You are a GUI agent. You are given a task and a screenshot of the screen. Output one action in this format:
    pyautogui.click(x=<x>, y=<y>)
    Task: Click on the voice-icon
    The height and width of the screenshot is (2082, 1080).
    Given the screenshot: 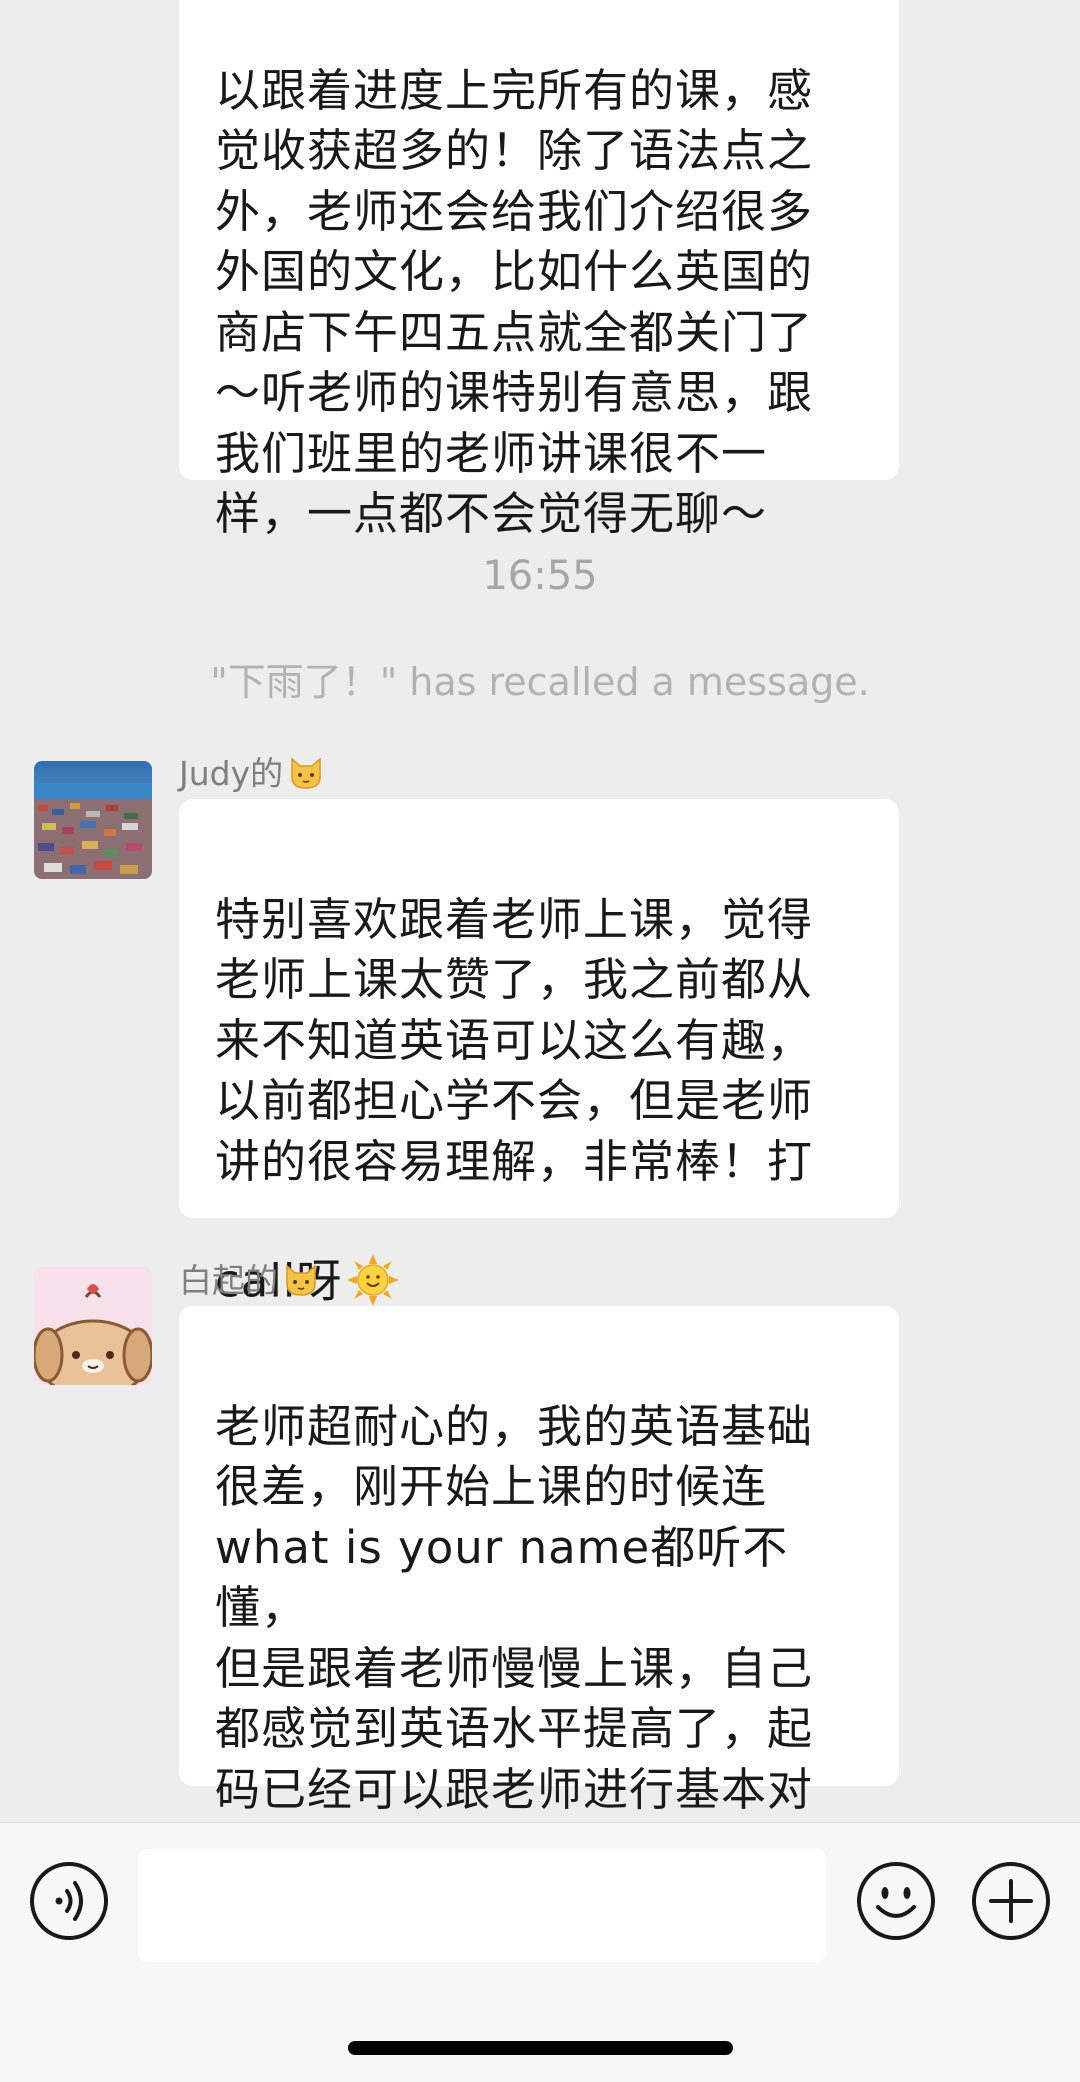 What is the action you would take?
    pyautogui.click(x=69, y=1901)
    